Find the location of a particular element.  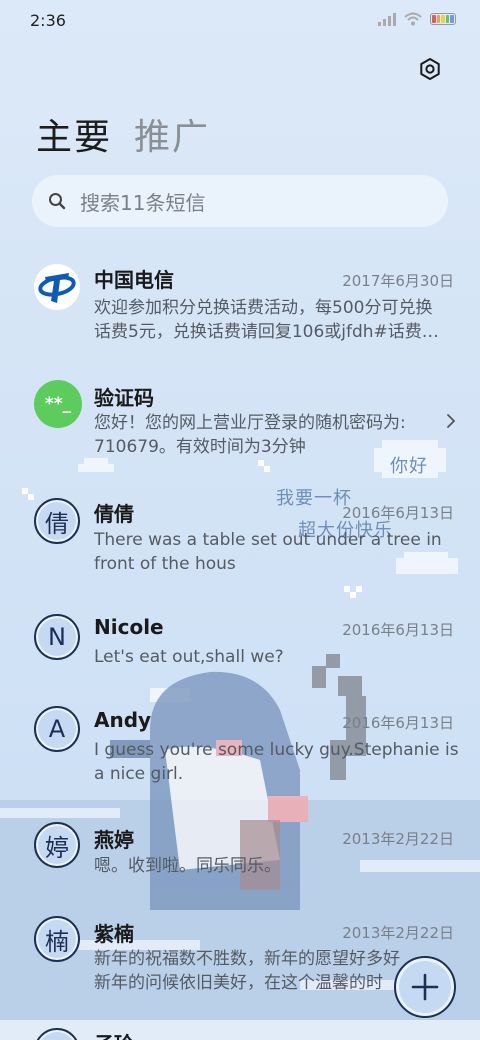

message-preview-line2: 710679。有效时间为3分钟 is located at coordinates (200, 447).